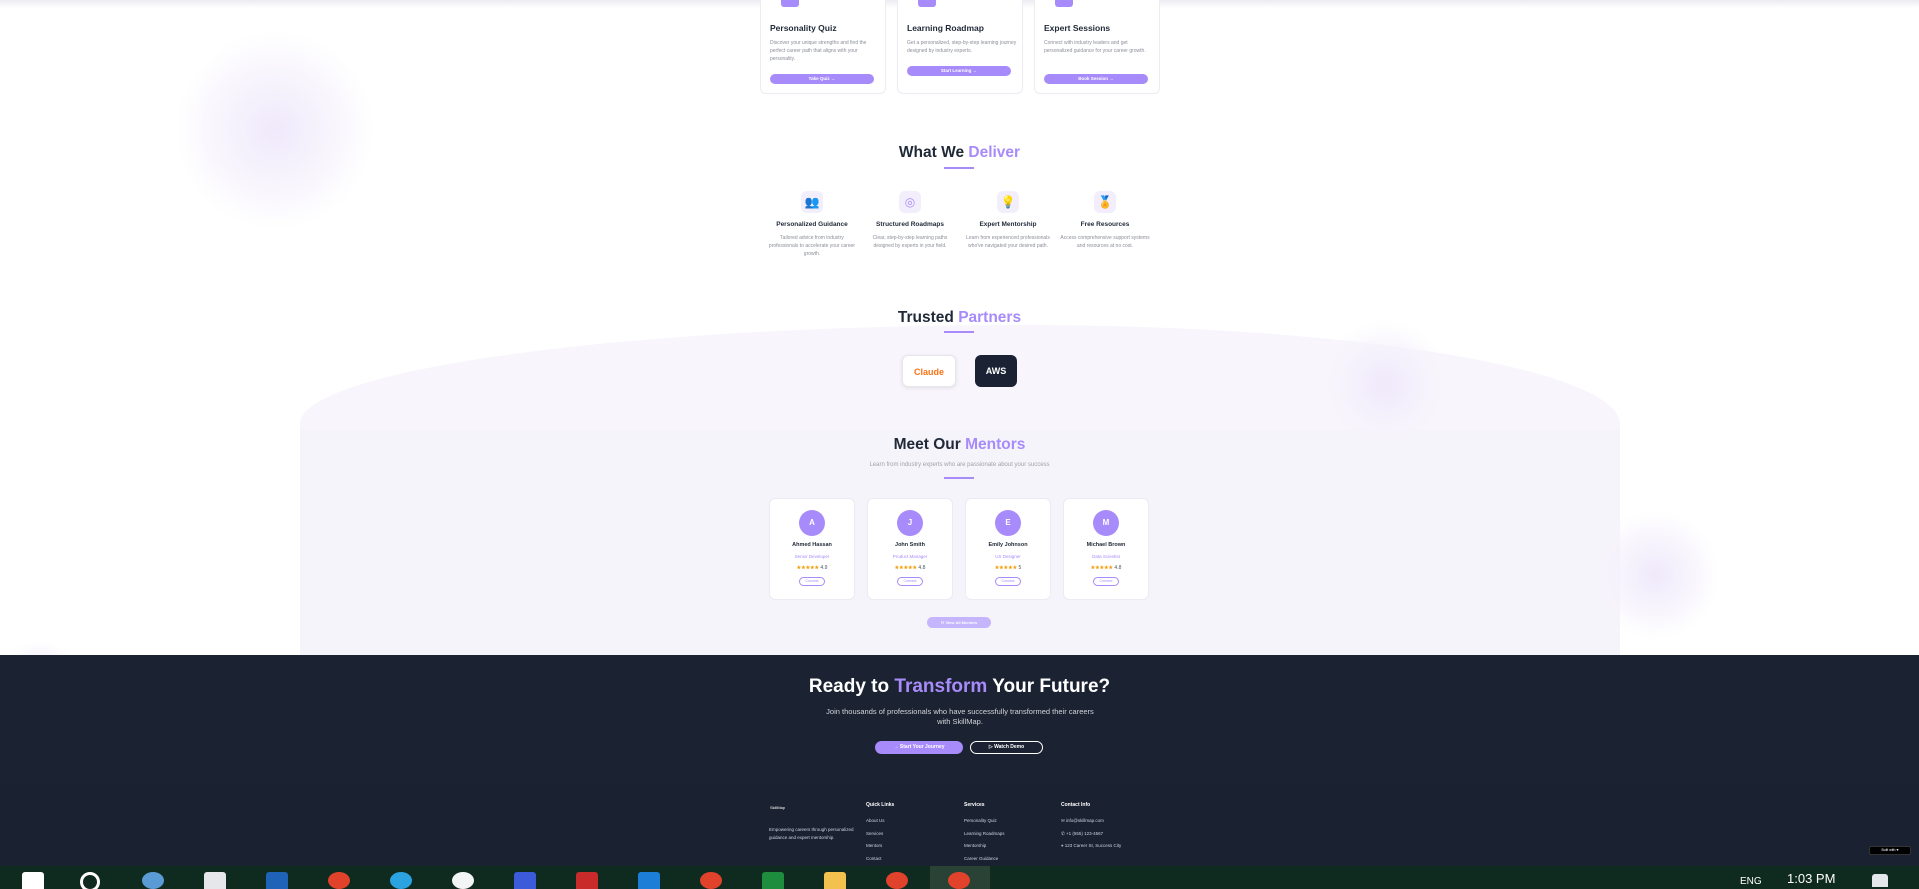 This screenshot has height=889, width=1919. I want to click on footer-link: Learning Roadmaps, so click(984, 834).